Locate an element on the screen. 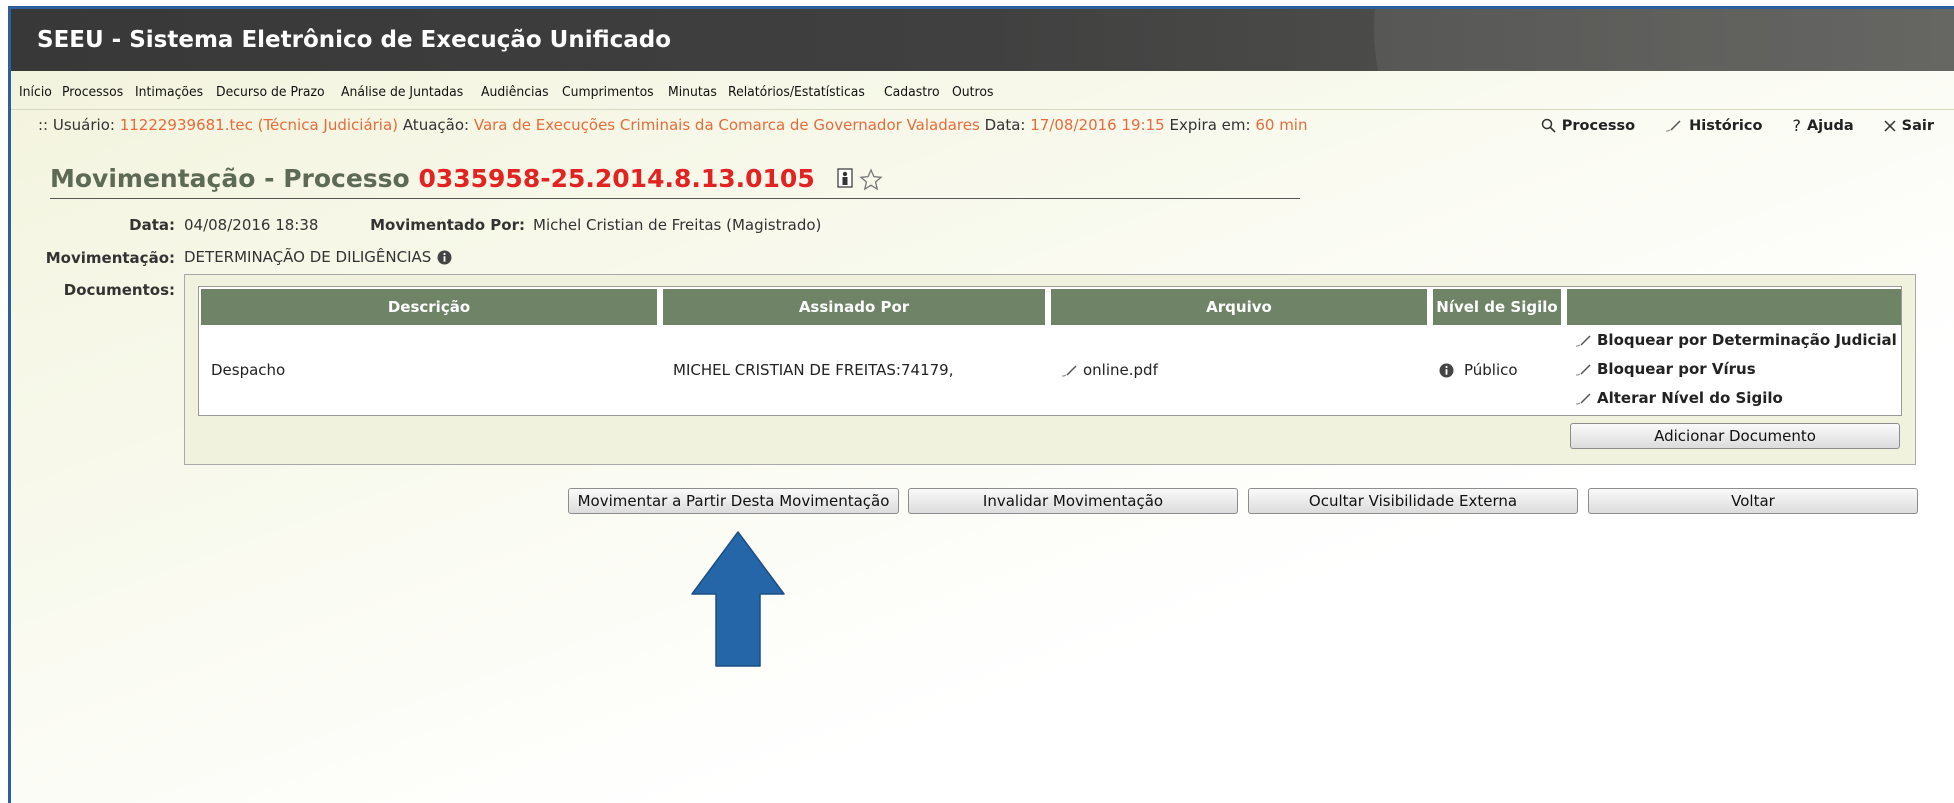  top-links: Processo Histórico ? Ajuda Sair is located at coordinates (1737, 125).